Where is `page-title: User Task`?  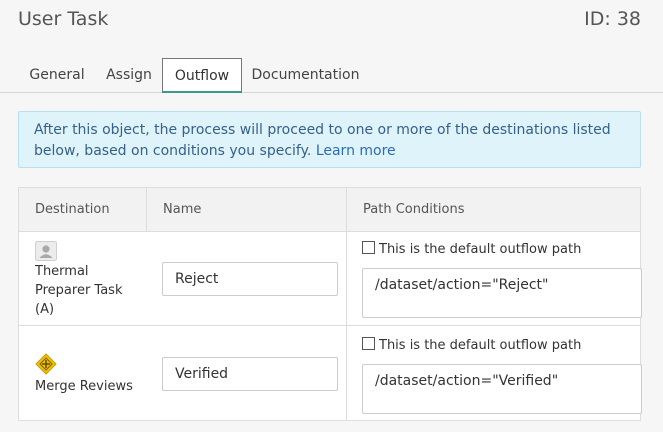 page-title: User Task is located at coordinates (63, 19).